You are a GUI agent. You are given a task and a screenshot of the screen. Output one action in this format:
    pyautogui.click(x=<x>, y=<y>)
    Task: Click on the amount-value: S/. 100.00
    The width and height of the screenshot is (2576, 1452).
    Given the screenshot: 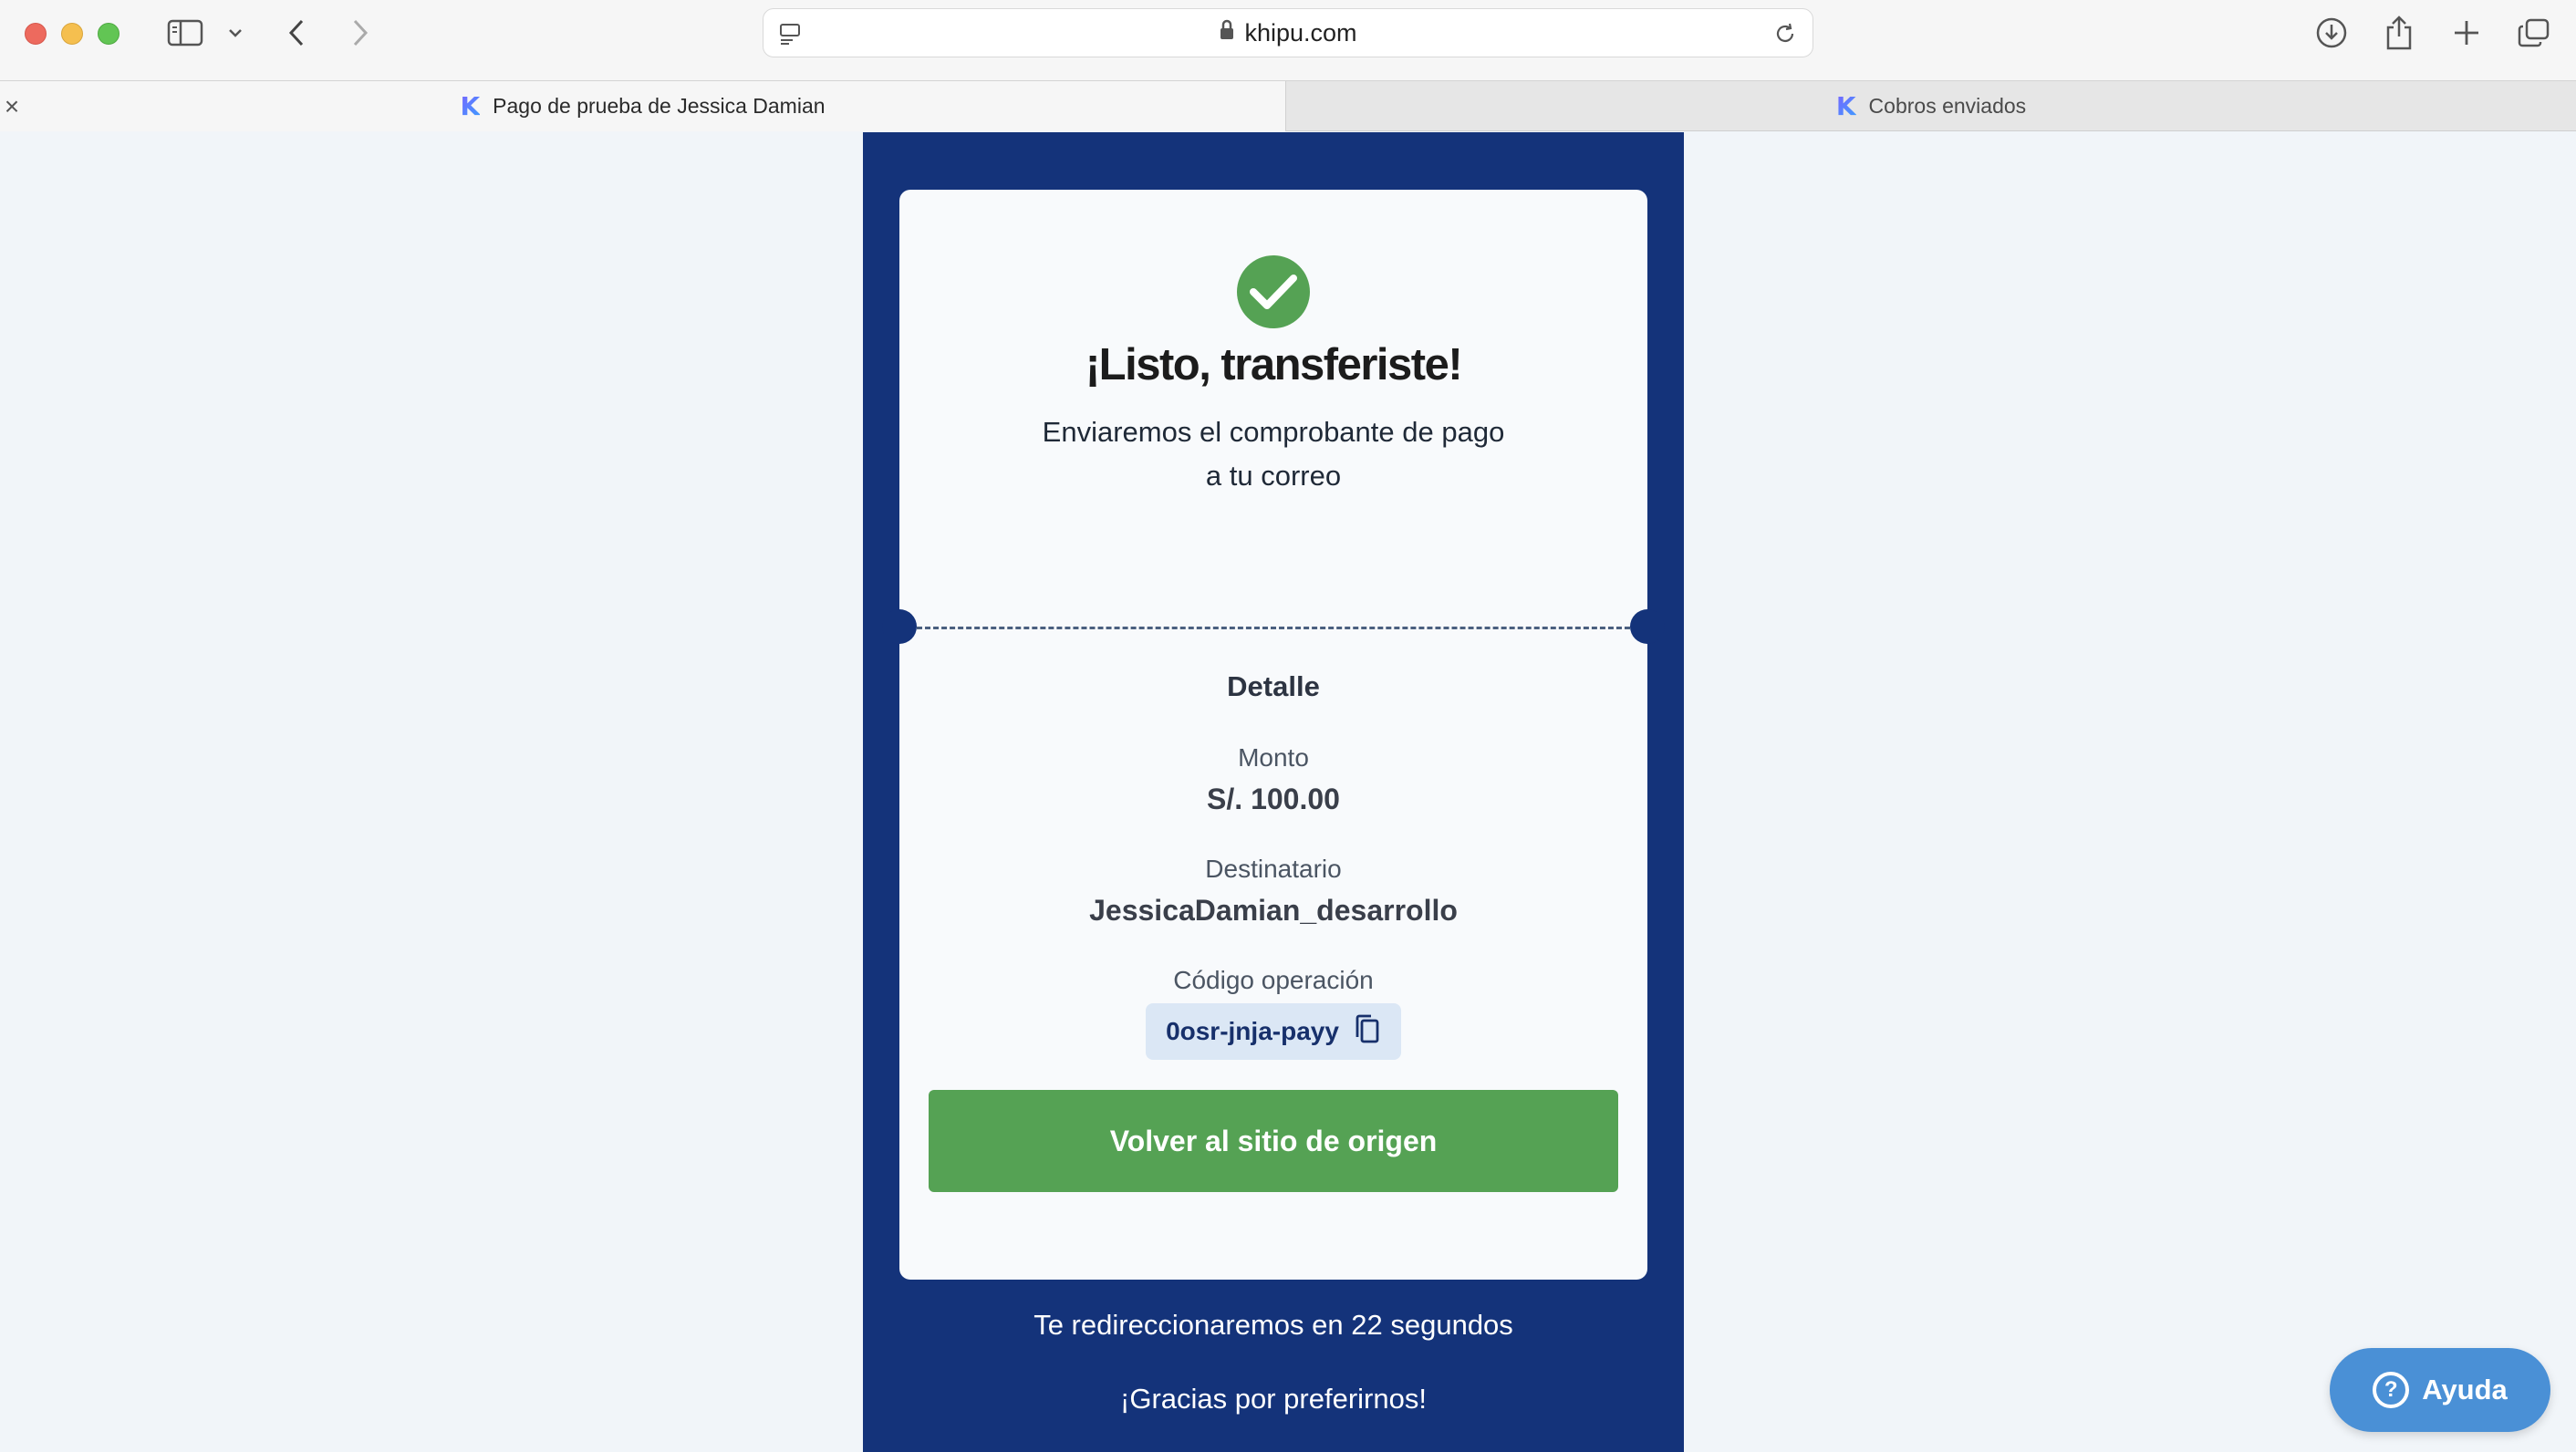 What is the action you would take?
    pyautogui.click(x=1273, y=799)
    